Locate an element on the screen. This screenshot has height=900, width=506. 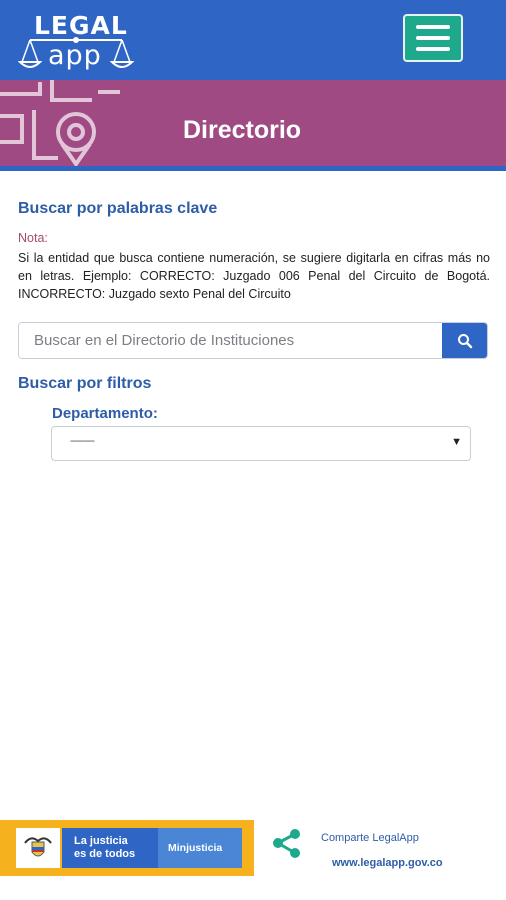
government-brand-banner: La justicia es de todos Minjusticia is located at coordinates (127, 848).